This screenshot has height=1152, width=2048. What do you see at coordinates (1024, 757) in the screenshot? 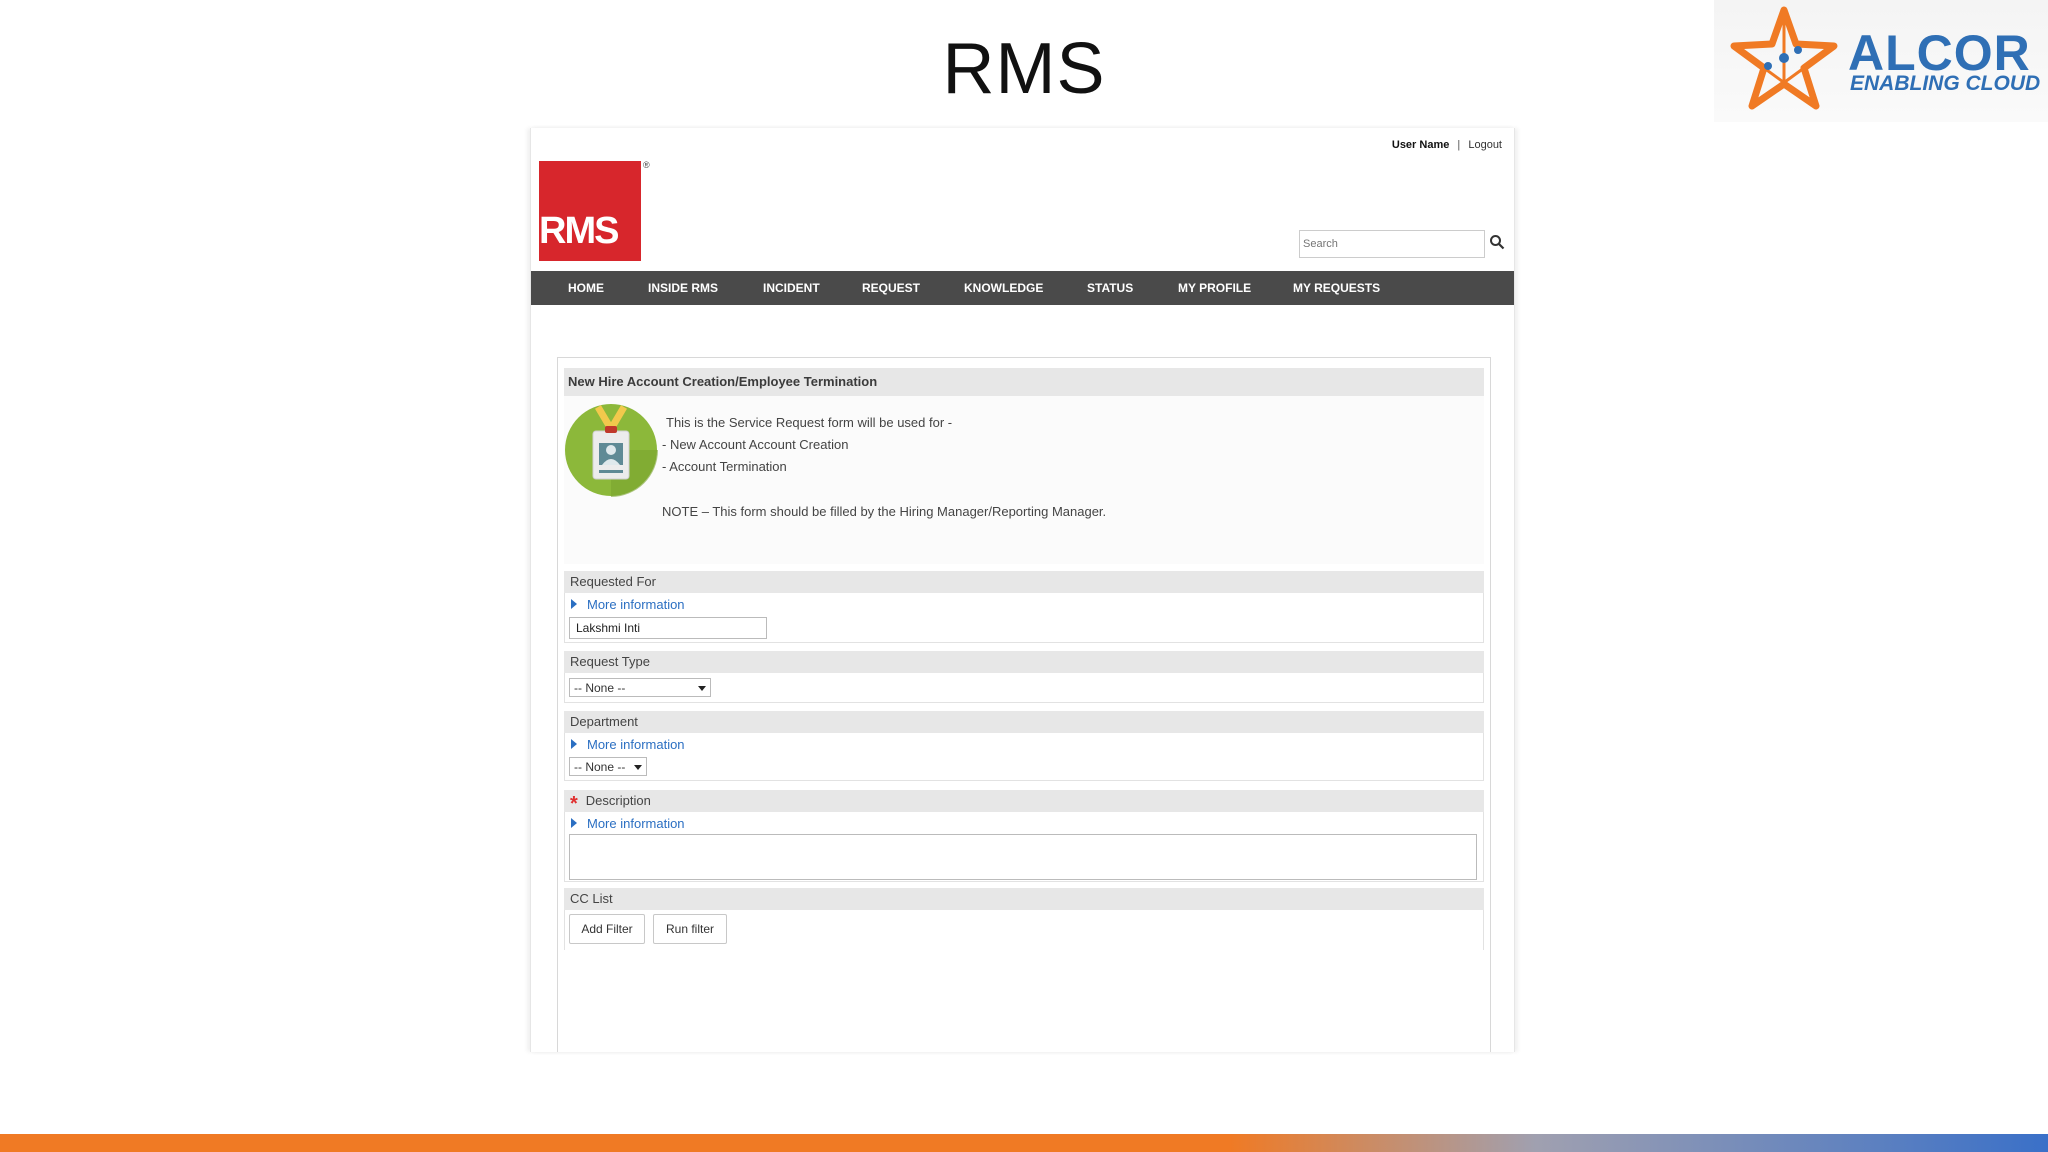
I see `department-panel: More information -- None --` at bounding box center [1024, 757].